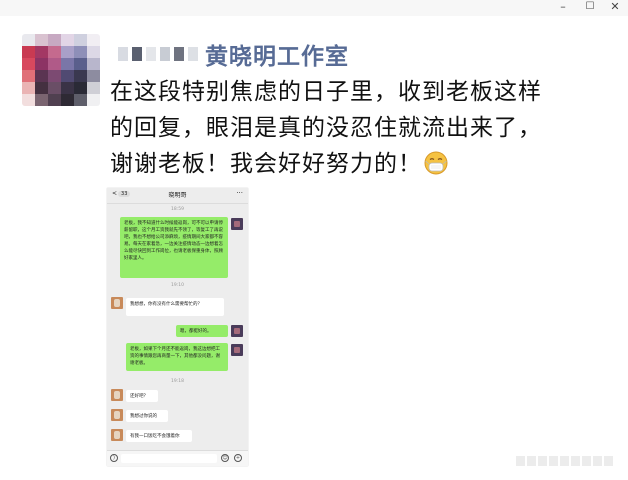  I want to click on blurred-username, so click(159, 54).